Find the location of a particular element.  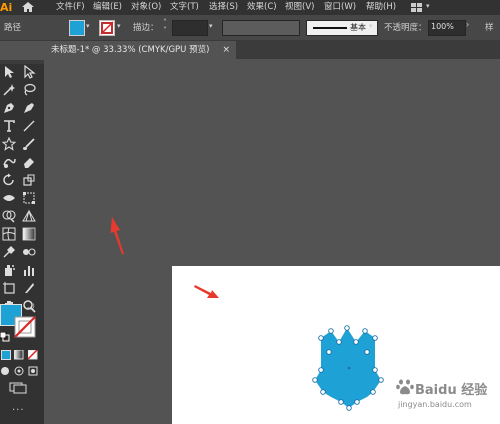

mesh-tool-icon is located at coordinates (9, 234).